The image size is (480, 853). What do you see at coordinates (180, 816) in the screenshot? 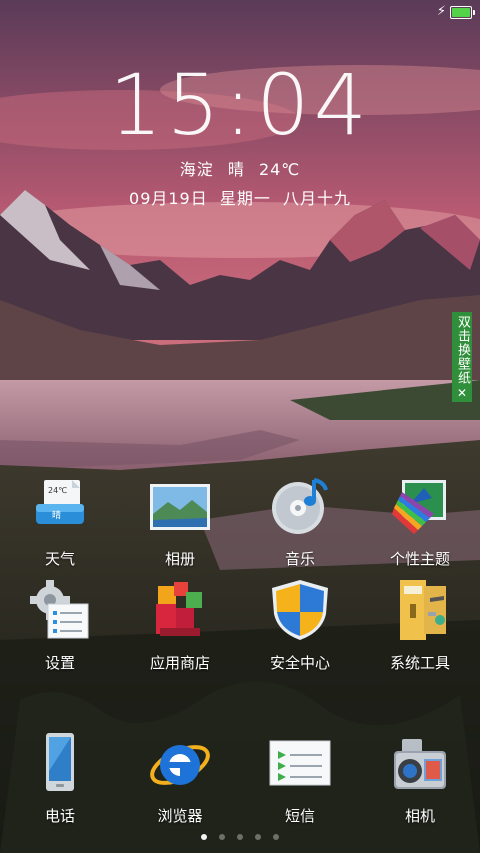
I see `app-label: 浏览器` at bounding box center [180, 816].